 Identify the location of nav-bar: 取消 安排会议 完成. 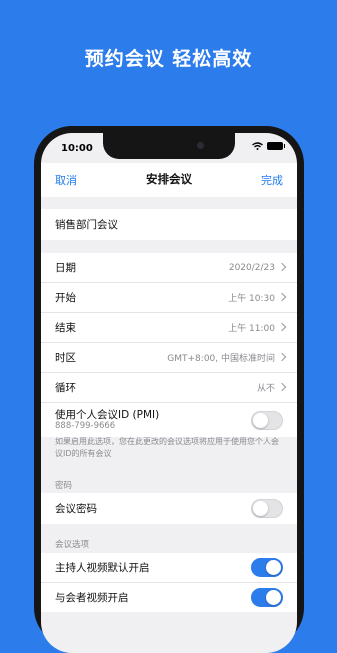
(169, 180).